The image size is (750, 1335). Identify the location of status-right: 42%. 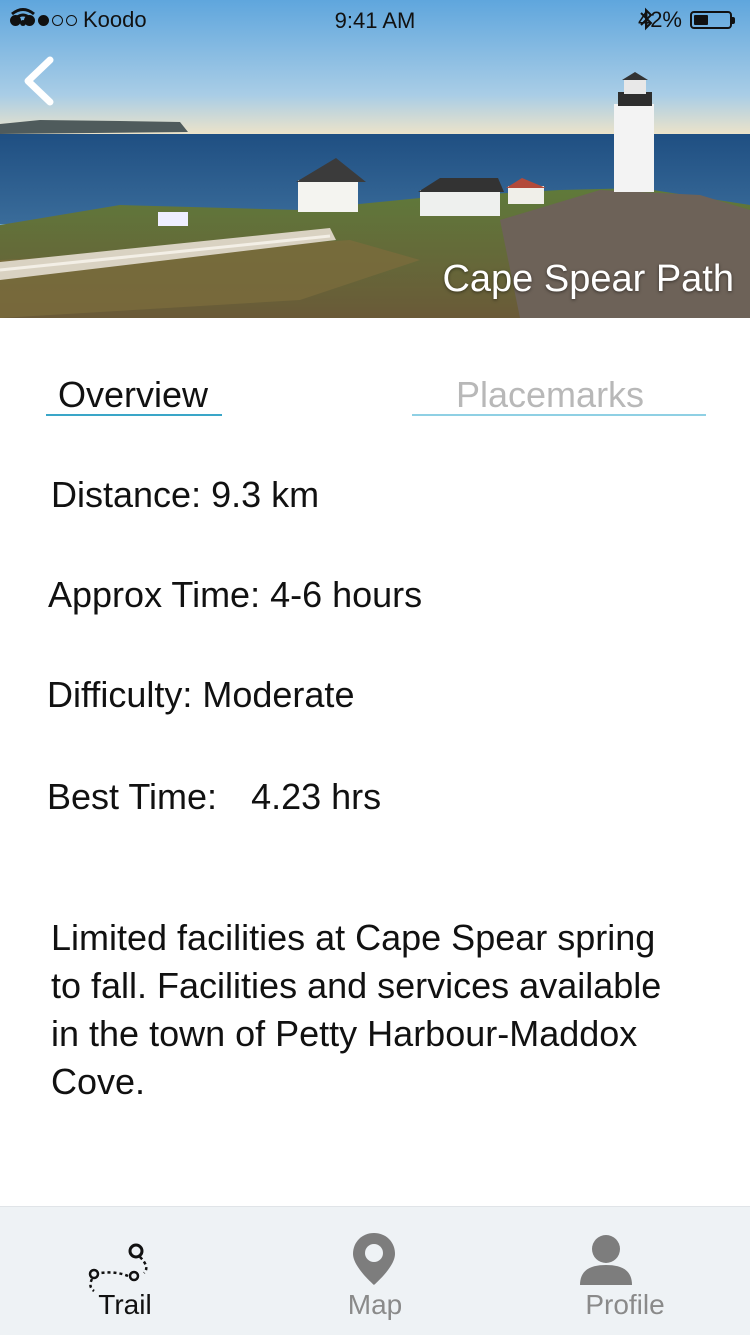
(686, 20).